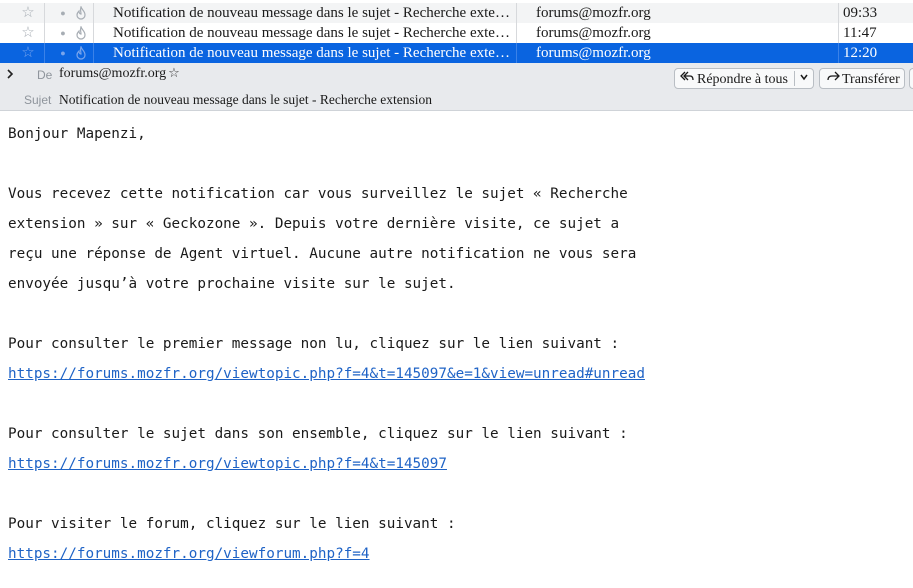 This screenshot has width=913, height=588. I want to click on reply-all-button: Répondre à tous, so click(744, 78).